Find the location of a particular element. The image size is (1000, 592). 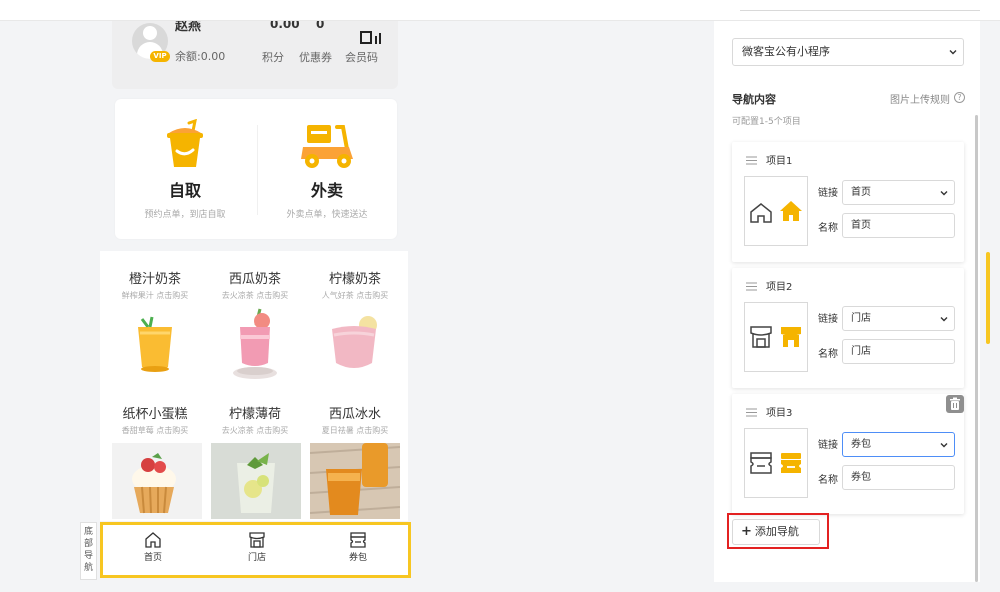

link-select-2: 门店 is located at coordinates (898, 318).